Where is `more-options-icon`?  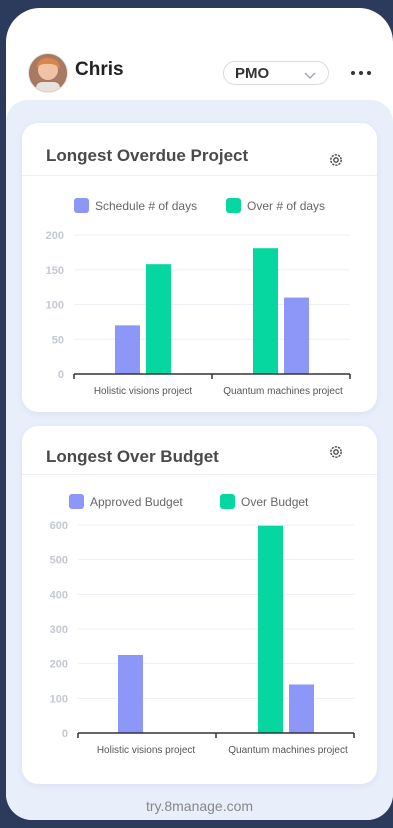
more-options-icon is located at coordinates (361, 72).